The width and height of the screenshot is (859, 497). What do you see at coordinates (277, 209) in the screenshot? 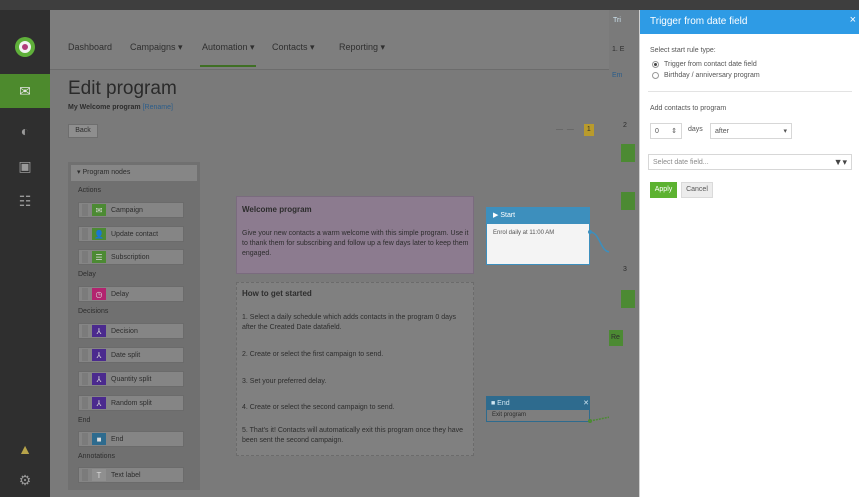
I see `welcome-title: Welcome program` at bounding box center [277, 209].